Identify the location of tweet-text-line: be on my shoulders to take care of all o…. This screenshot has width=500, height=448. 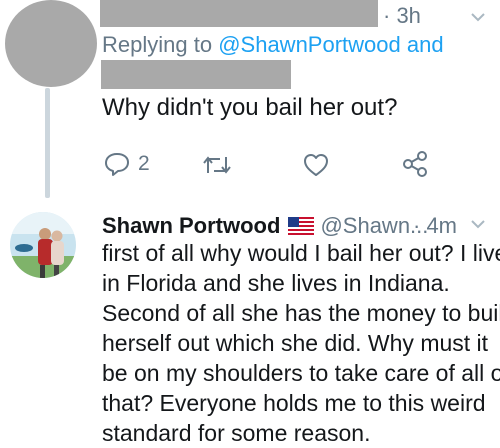
(301, 373).